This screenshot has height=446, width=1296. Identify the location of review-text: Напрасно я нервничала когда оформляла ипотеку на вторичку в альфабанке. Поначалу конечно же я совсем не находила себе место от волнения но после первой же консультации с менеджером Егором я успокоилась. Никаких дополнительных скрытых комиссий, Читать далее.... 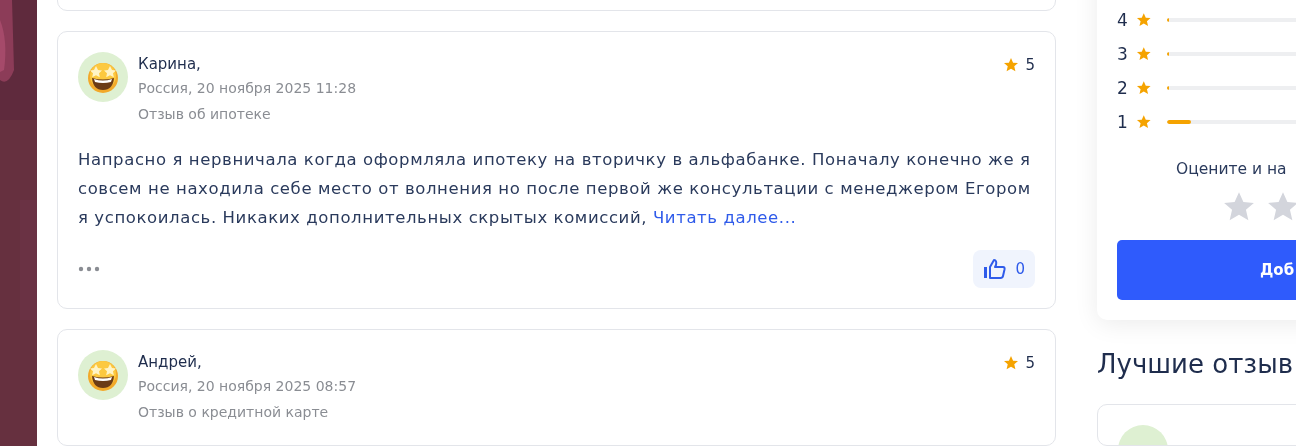
(555, 189).